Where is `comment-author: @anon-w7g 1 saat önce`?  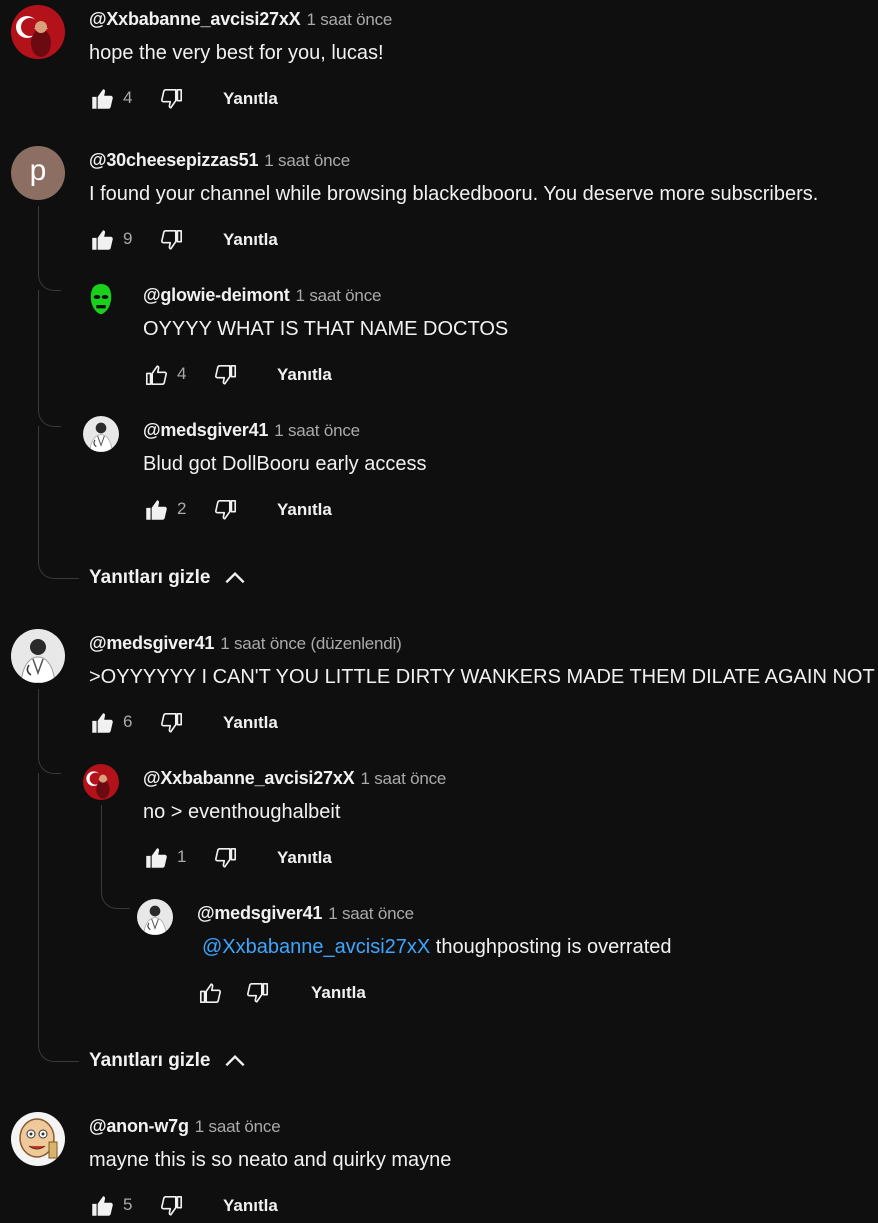
comment-author: @anon-w7g 1 saat önce is located at coordinates (185, 1126).